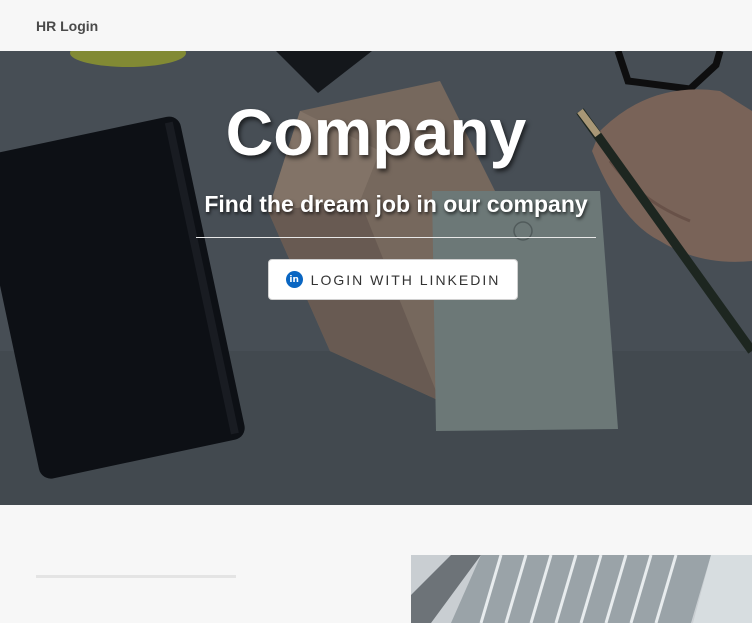 This screenshot has width=752, height=623. What do you see at coordinates (67, 26) in the screenshot?
I see `hr-login-link: HR Login` at bounding box center [67, 26].